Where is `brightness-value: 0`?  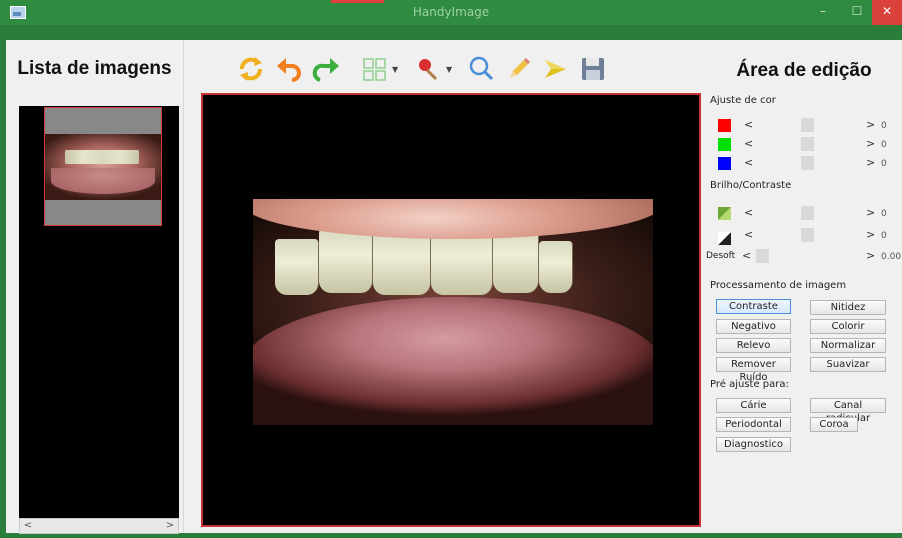 brightness-value: 0 is located at coordinates (884, 214).